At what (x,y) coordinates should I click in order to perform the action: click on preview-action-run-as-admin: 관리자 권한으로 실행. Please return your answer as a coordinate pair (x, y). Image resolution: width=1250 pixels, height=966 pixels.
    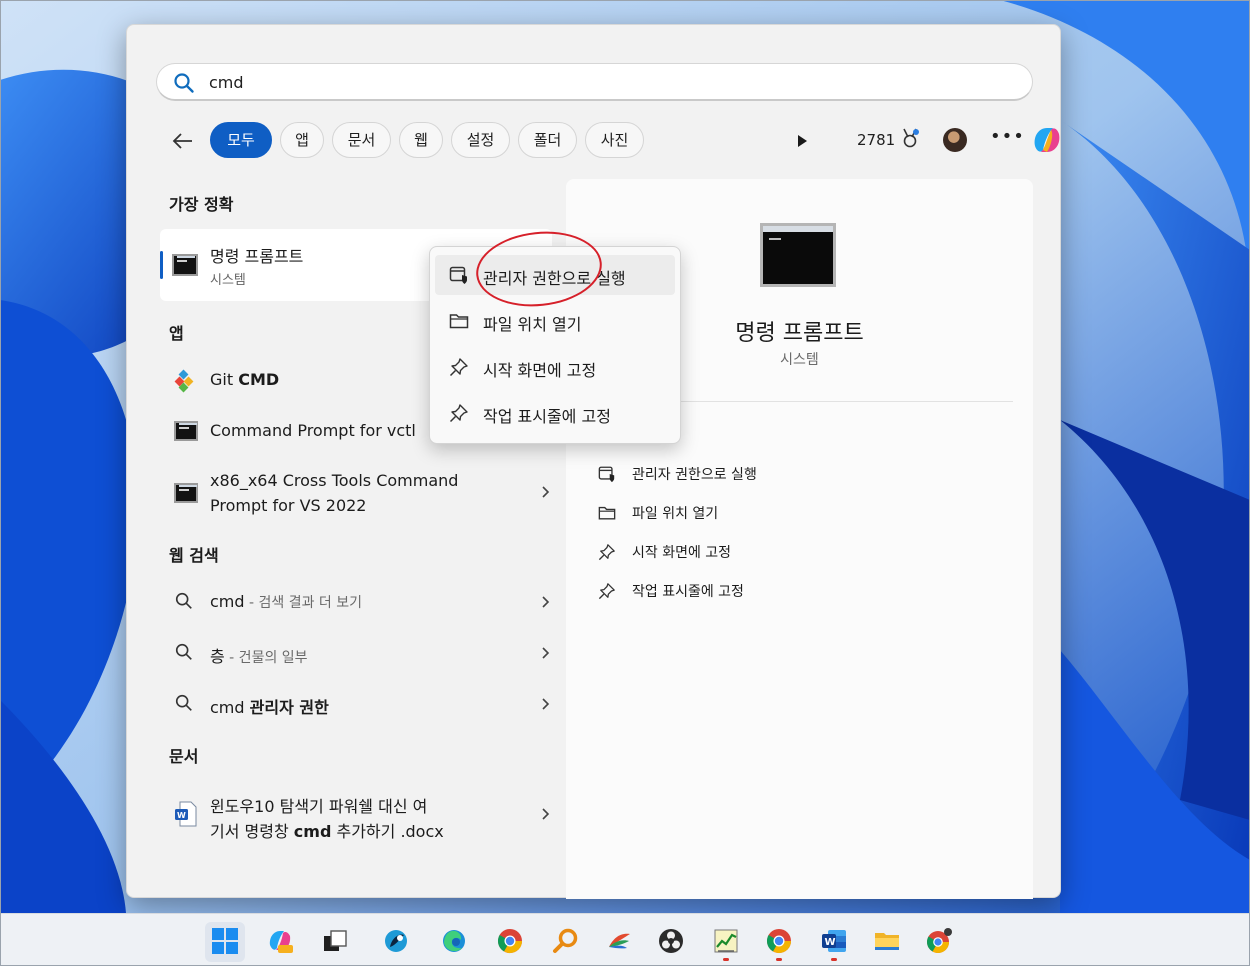
    Looking at the image, I should click on (748, 475).